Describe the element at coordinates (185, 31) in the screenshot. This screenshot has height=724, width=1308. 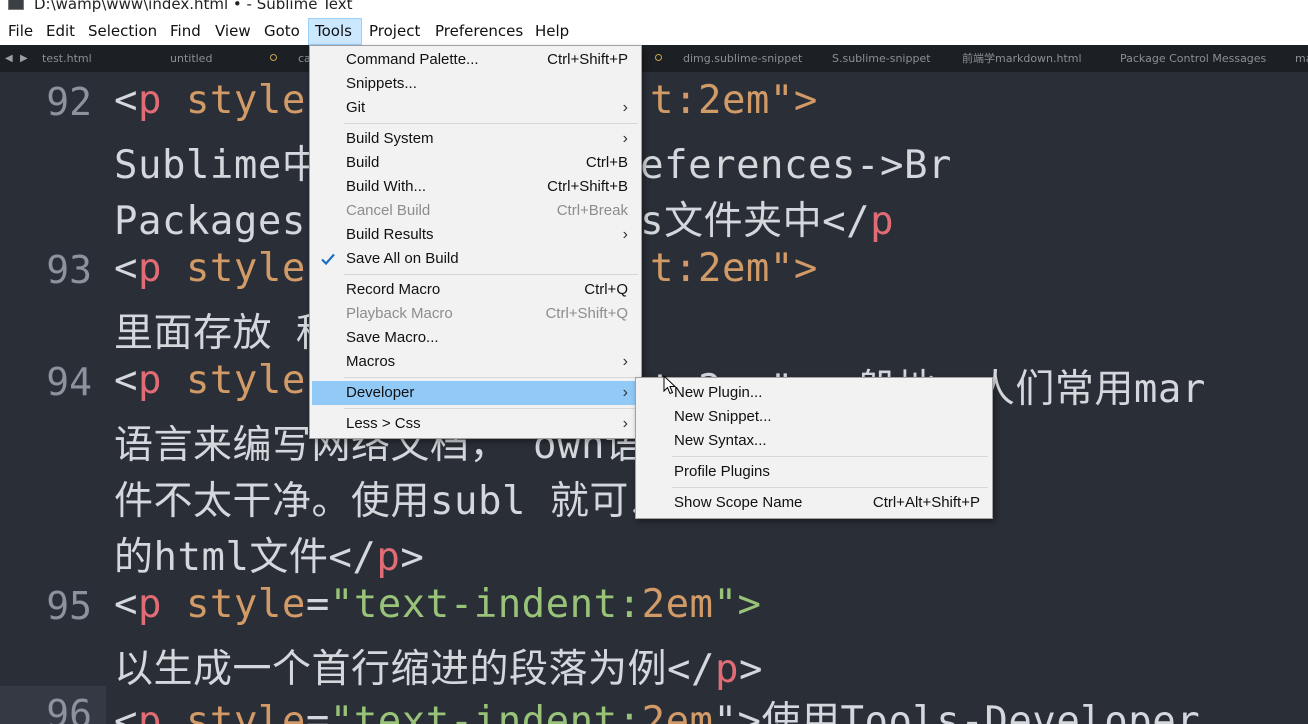
I see `menu-find: Find` at that location.